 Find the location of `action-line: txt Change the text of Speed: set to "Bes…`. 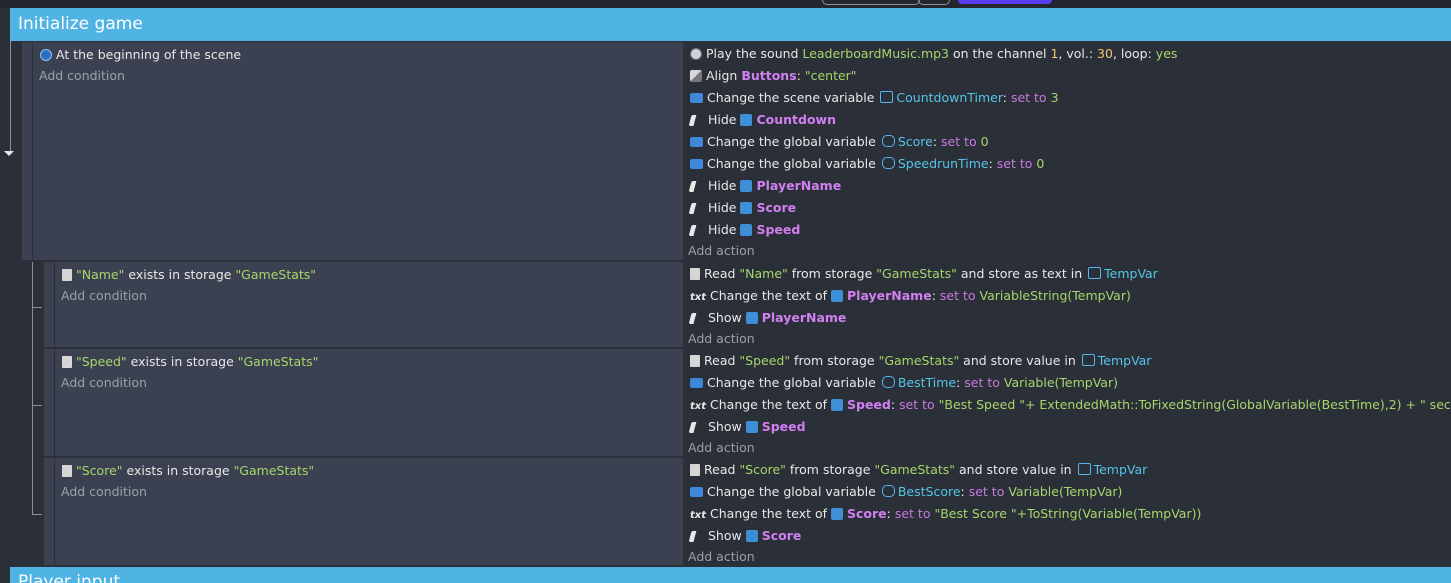

action-line: txt Change the text of Speed: set to "Bes… is located at coordinates (1070, 405).